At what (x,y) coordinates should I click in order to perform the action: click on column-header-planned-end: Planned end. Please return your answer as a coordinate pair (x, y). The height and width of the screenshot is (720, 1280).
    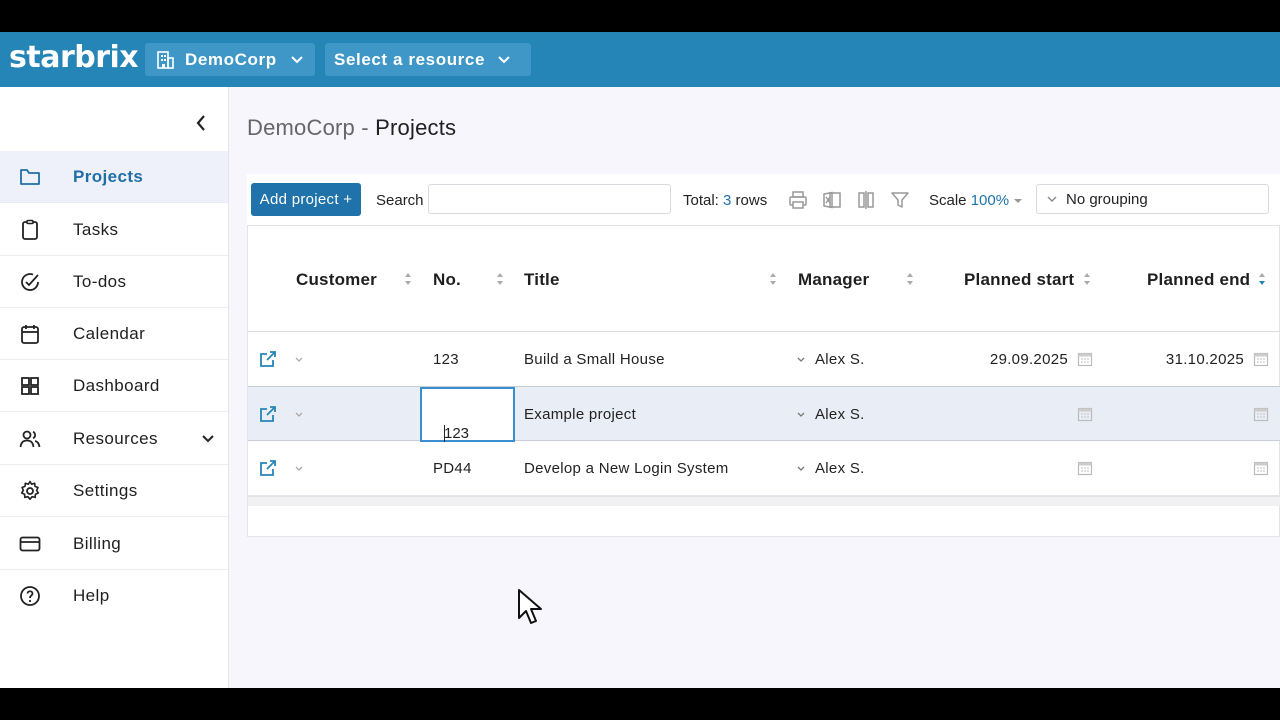
    Looking at the image, I should click on (1198, 280).